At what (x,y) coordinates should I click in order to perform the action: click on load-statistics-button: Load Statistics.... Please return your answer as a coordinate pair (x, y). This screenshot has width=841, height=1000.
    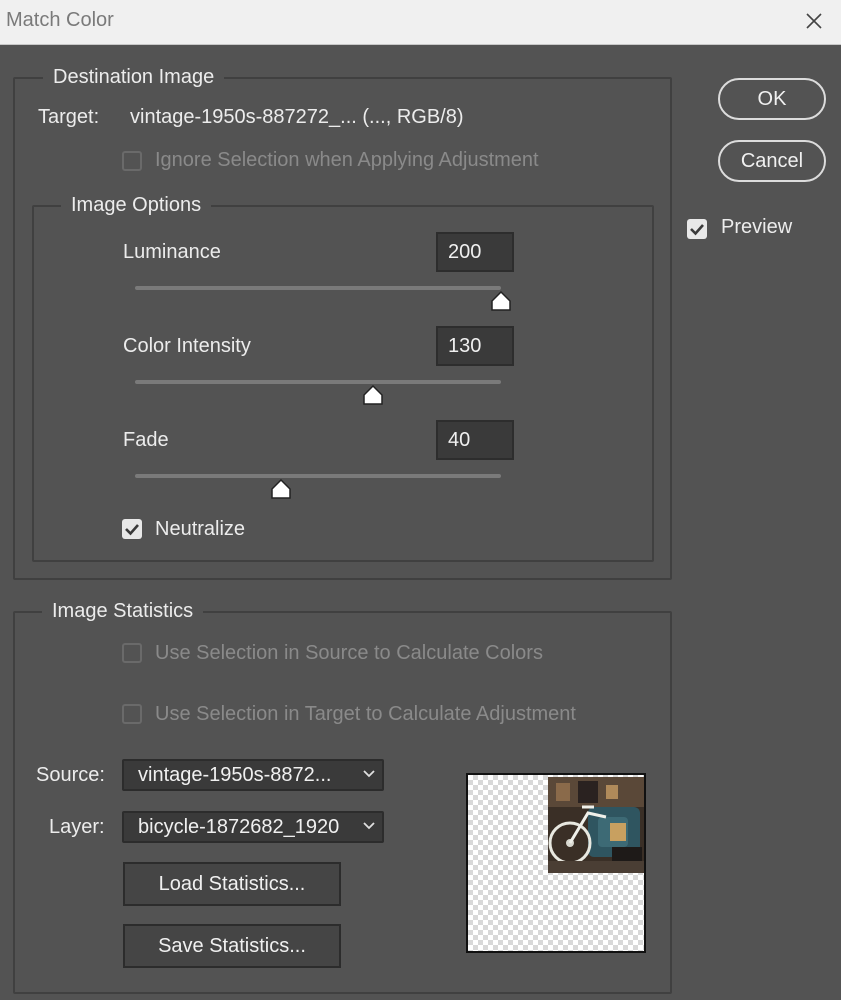
    Looking at the image, I should click on (232, 884).